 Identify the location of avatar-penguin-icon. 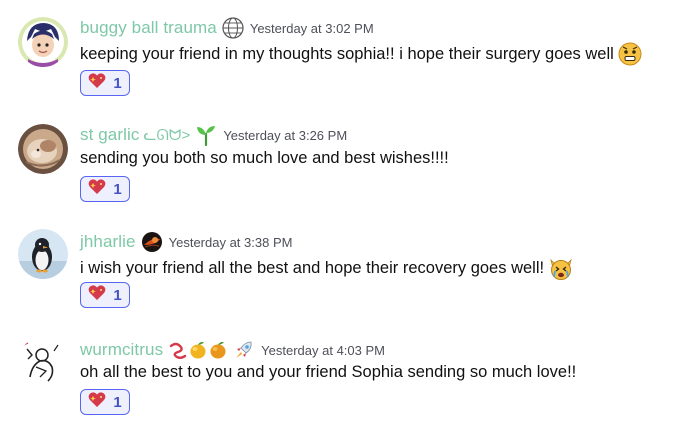
(43, 254).